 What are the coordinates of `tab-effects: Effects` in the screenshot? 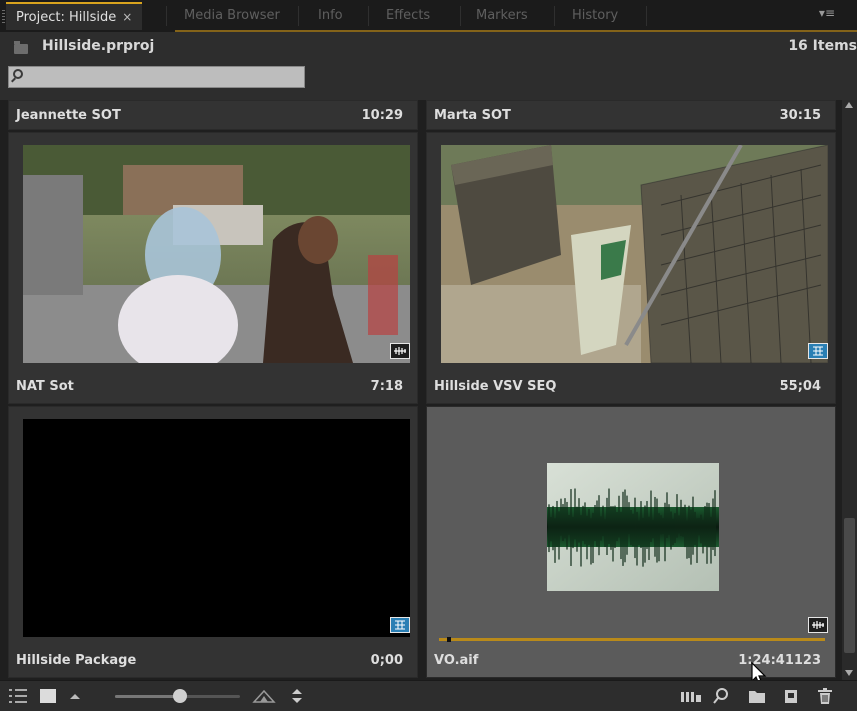 It's located at (408, 16).